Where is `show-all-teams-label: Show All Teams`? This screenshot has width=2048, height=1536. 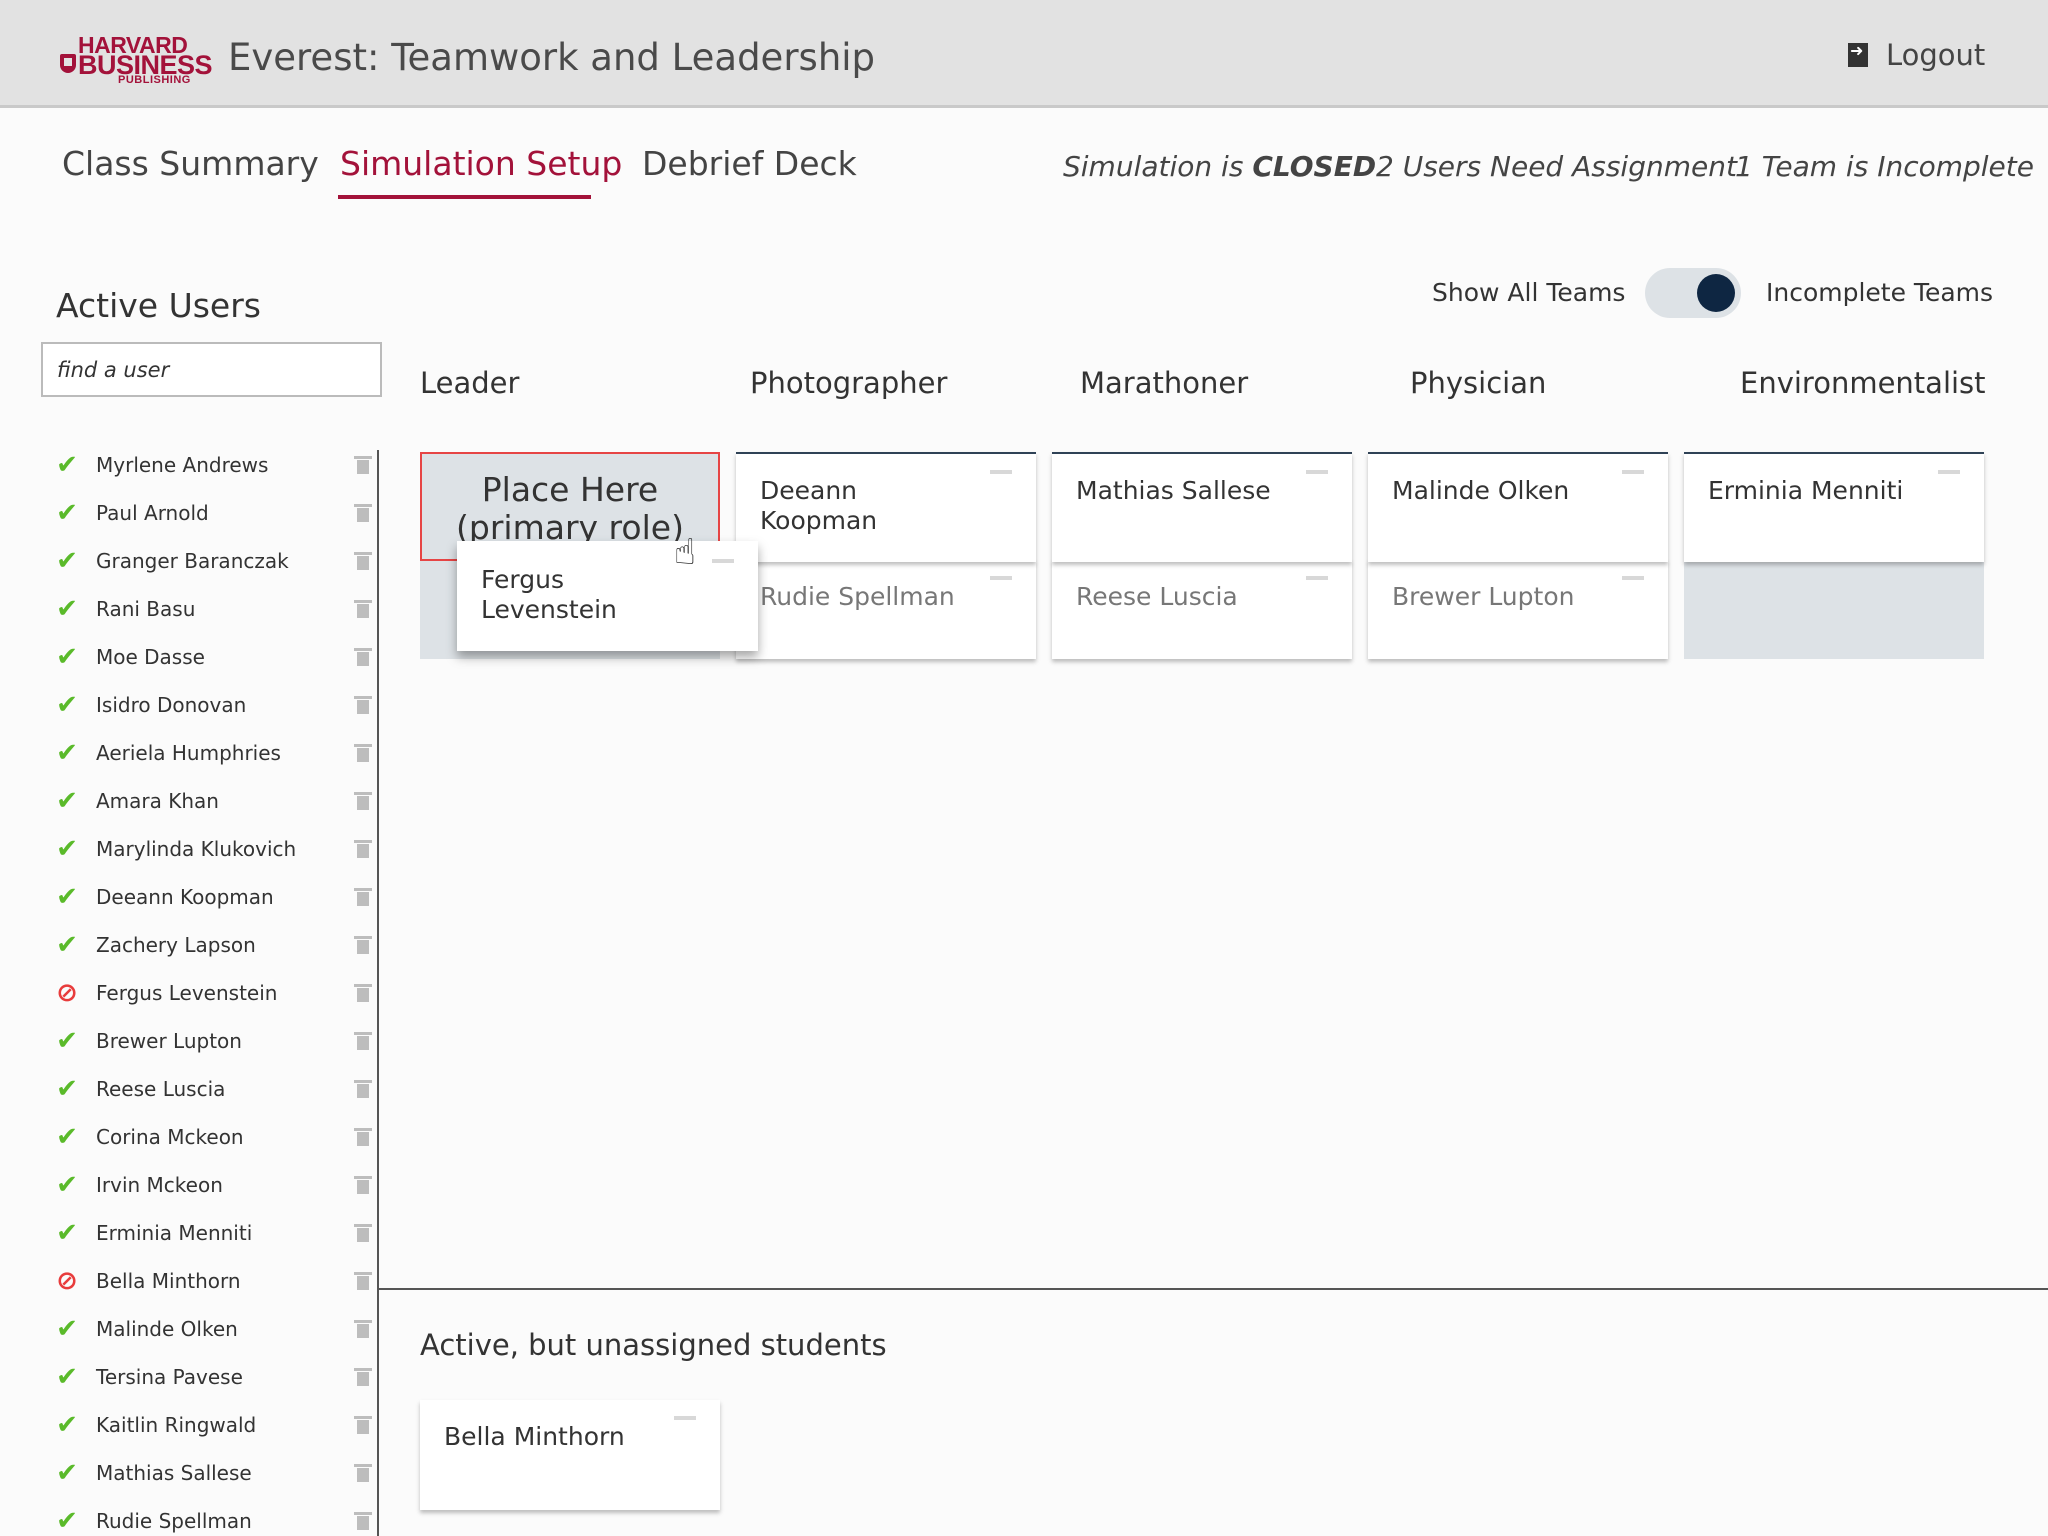 show-all-teams-label: Show All Teams is located at coordinates (1529, 292).